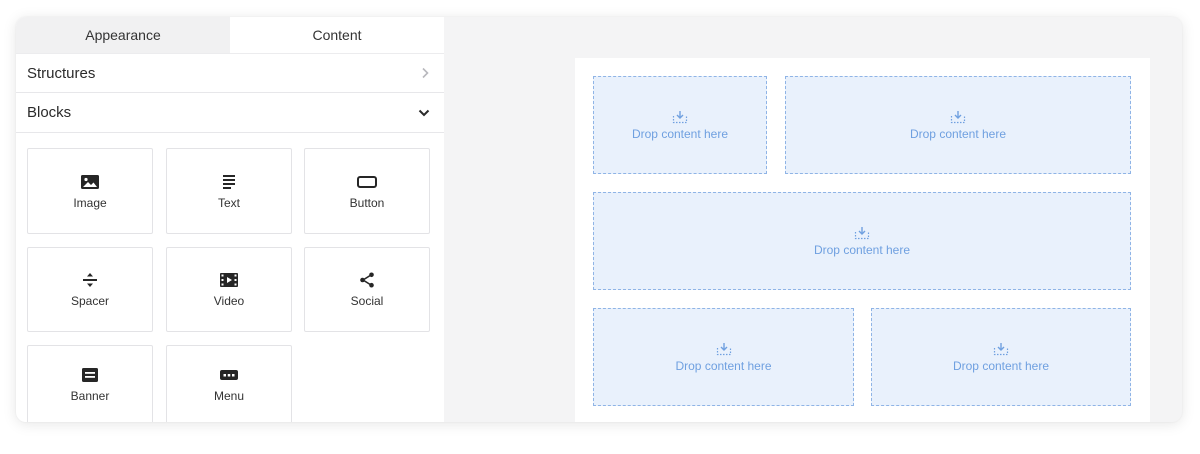  What do you see at coordinates (229, 289) in the screenshot?
I see `block-video: Video` at bounding box center [229, 289].